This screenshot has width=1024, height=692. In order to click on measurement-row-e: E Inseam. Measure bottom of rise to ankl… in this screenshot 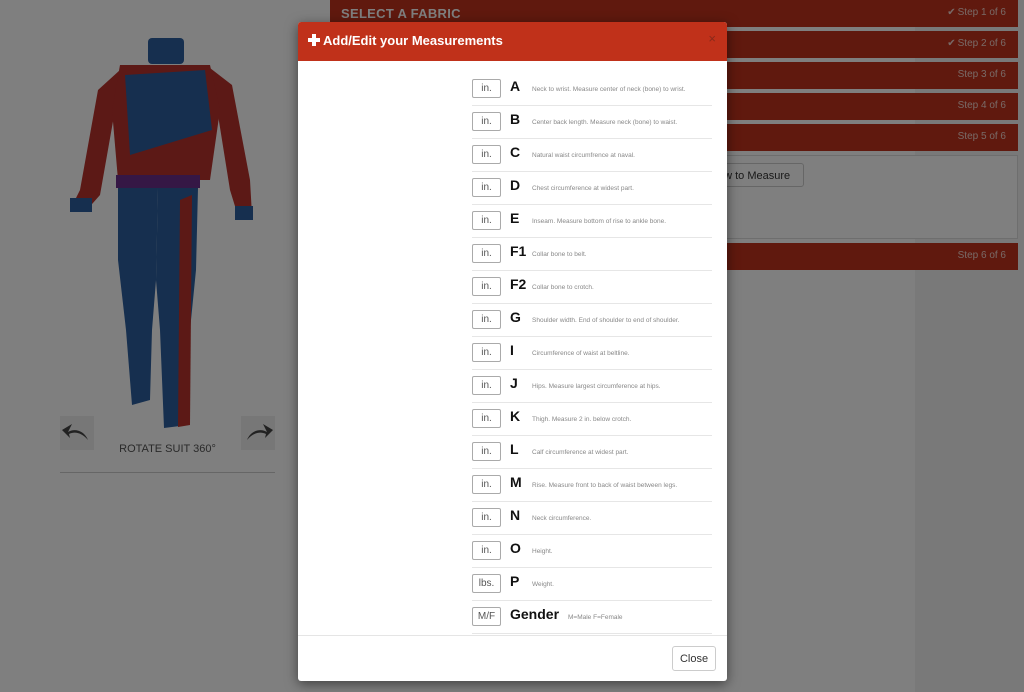, I will do `click(592, 221)`.